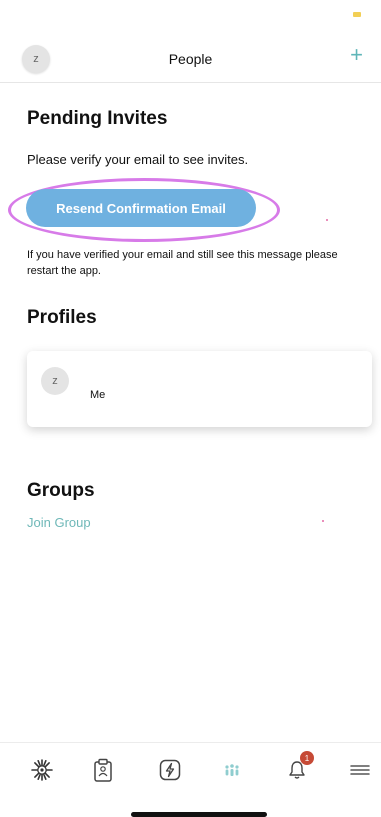 The image size is (381, 817). What do you see at coordinates (190, 768) in the screenshot?
I see `bottom-nav: 1` at bounding box center [190, 768].